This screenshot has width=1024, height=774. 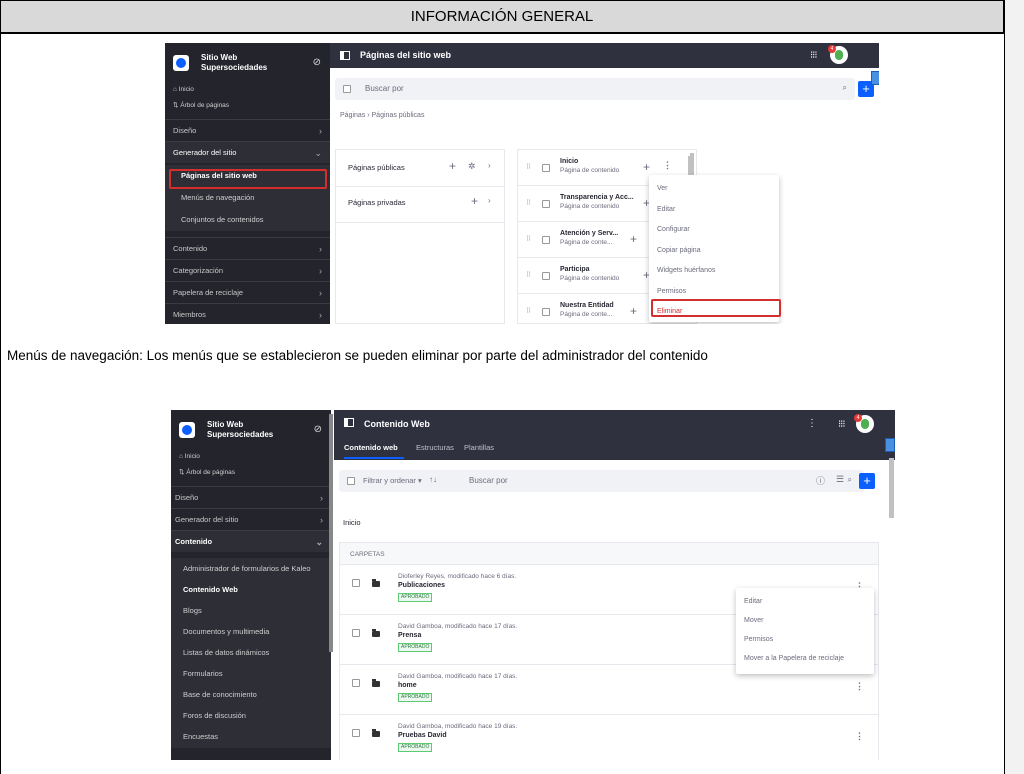 What do you see at coordinates (794, 658) in the screenshot?
I see `menu-item: Mover a la Papelera de reciclaje` at bounding box center [794, 658].